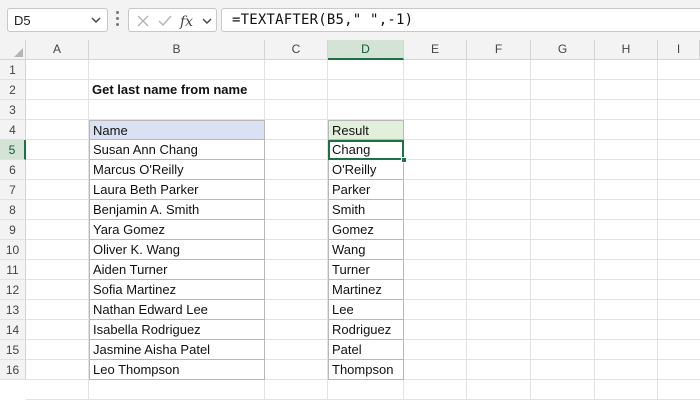 This screenshot has width=700, height=400. I want to click on result-cell: Turner, so click(366, 270).